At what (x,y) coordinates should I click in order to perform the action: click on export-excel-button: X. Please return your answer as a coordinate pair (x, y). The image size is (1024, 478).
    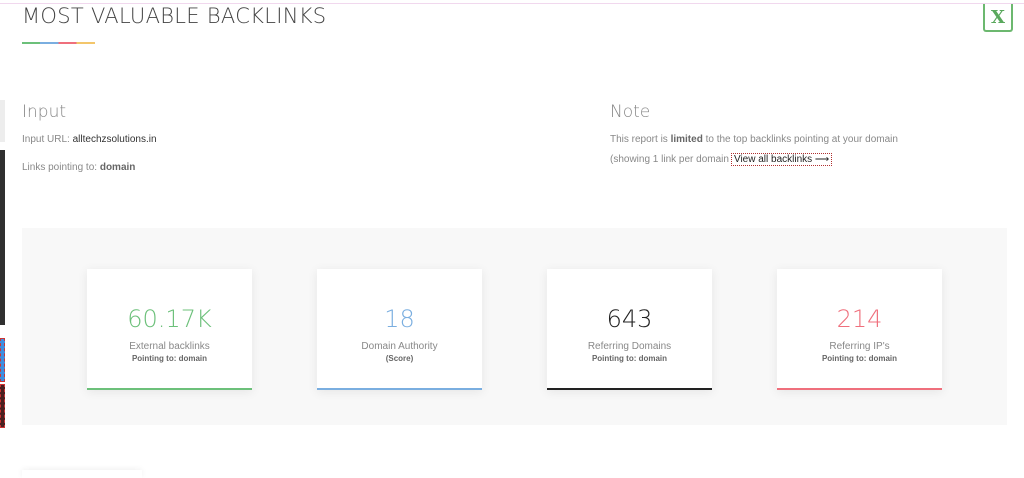
    Looking at the image, I should click on (998, 18).